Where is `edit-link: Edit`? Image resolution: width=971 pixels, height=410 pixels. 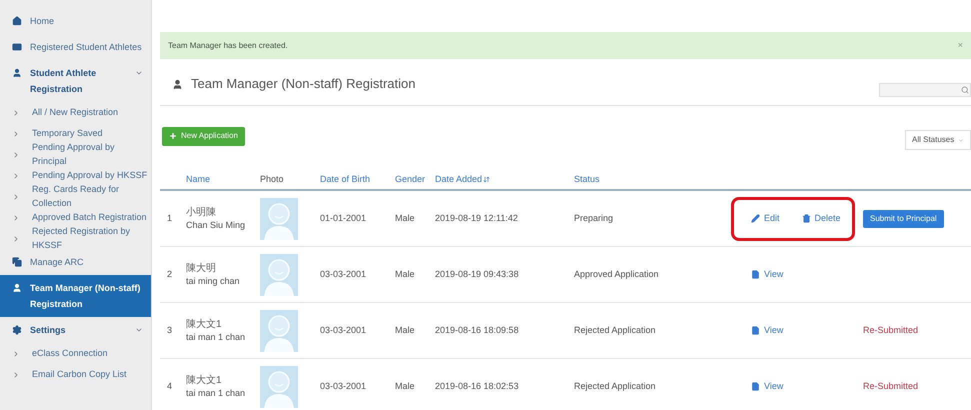
edit-link: Edit is located at coordinates (765, 219).